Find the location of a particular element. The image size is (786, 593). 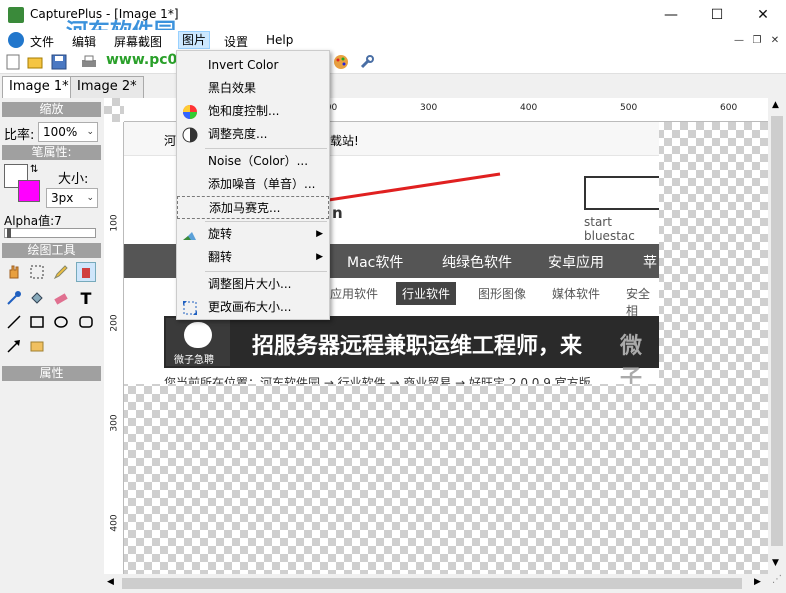

pencil-icon is located at coordinates (61, 272).